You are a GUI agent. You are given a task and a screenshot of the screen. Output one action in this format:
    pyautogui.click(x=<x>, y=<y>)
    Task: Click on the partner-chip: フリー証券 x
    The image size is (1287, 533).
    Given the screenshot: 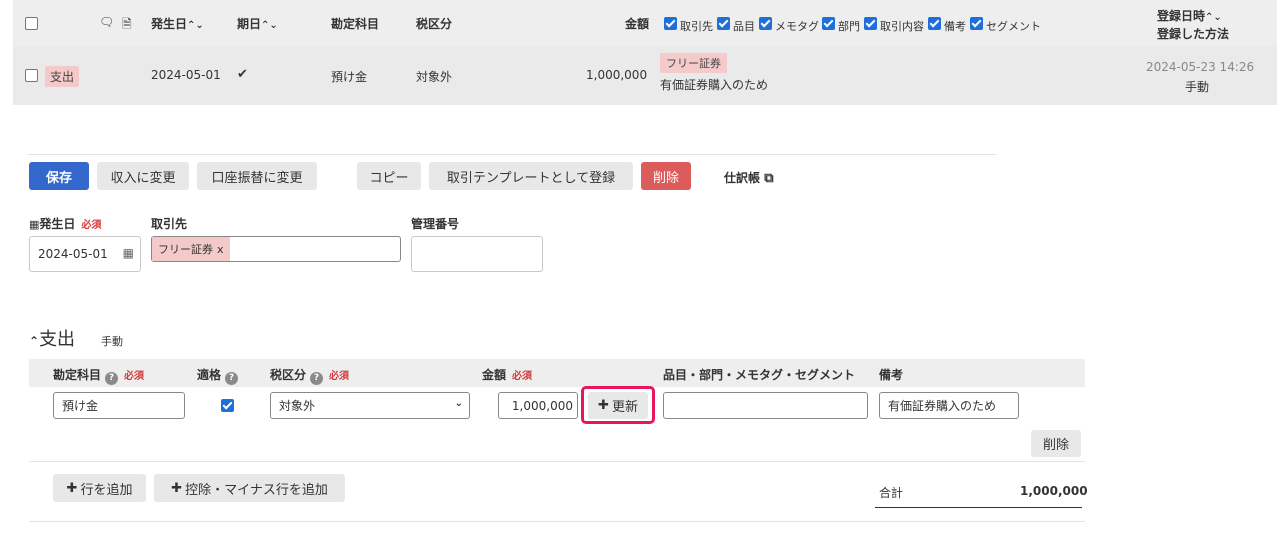 What is the action you would take?
    pyautogui.click(x=191, y=249)
    